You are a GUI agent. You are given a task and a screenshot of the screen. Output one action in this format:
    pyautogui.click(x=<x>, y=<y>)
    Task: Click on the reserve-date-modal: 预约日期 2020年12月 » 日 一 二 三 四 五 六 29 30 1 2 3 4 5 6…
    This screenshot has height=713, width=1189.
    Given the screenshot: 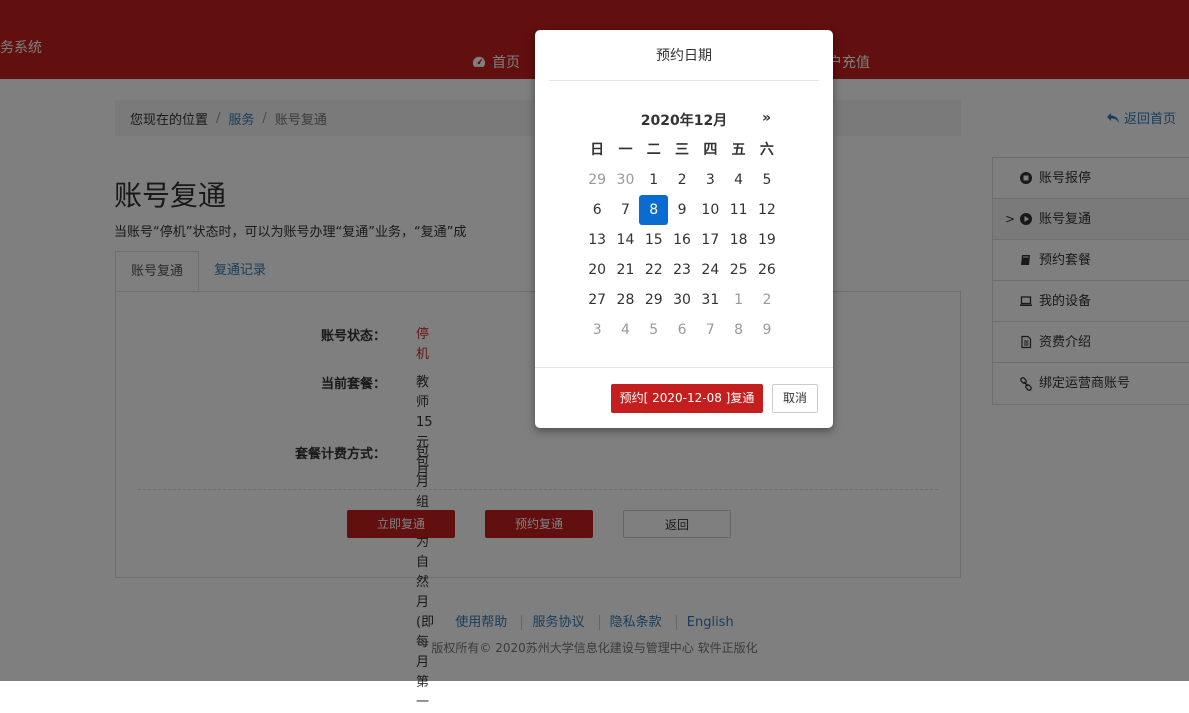 What is the action you would take?
    pyautogui.click(x=684, y=229)
    